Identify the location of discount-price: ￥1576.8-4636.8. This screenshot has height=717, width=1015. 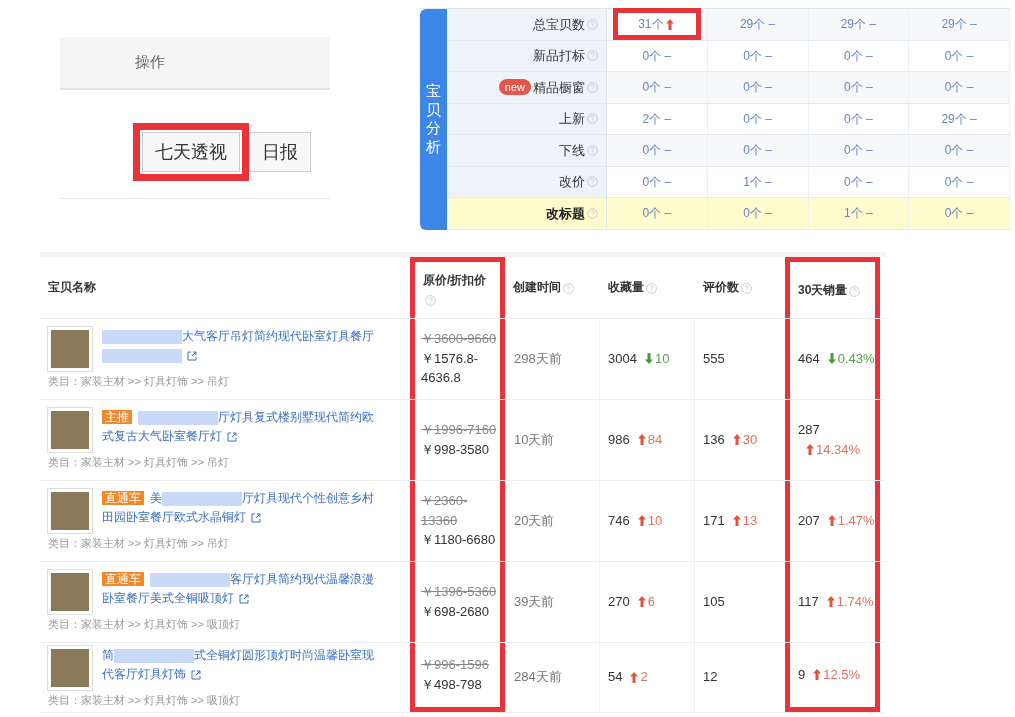
(450, 368).